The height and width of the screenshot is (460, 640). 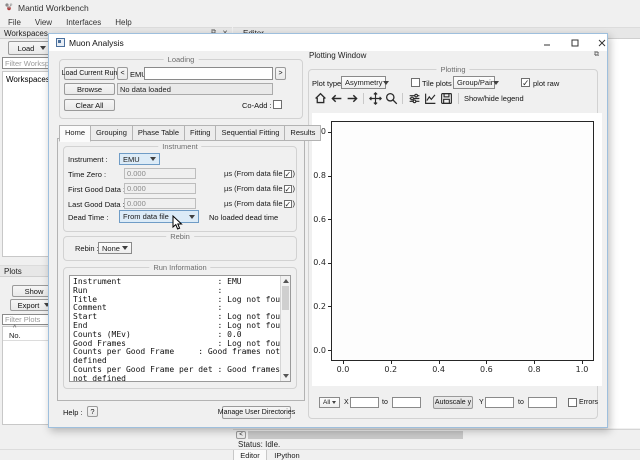 What do you see at coordinates (320, 444) in the screenshot?
I see `statusbar: Status: Idle.` at bounding box center [320, 444].